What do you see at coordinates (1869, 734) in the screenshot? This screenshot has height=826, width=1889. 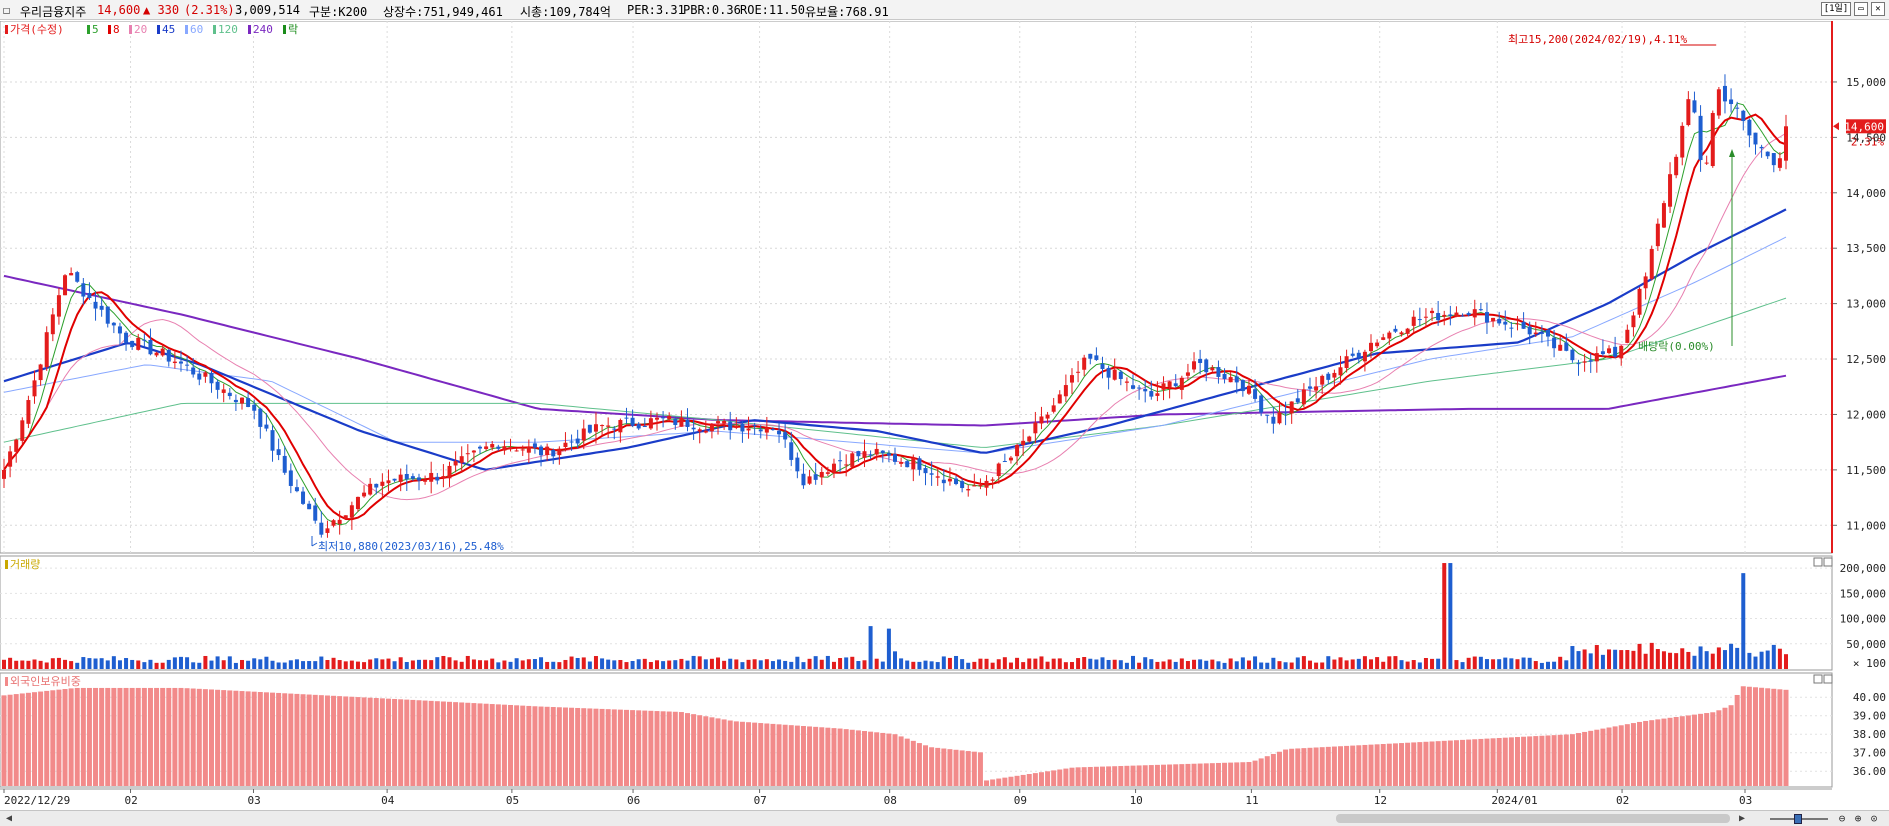 I see `foreign-y-label: 38.00` at bounding box center [1869, 734].